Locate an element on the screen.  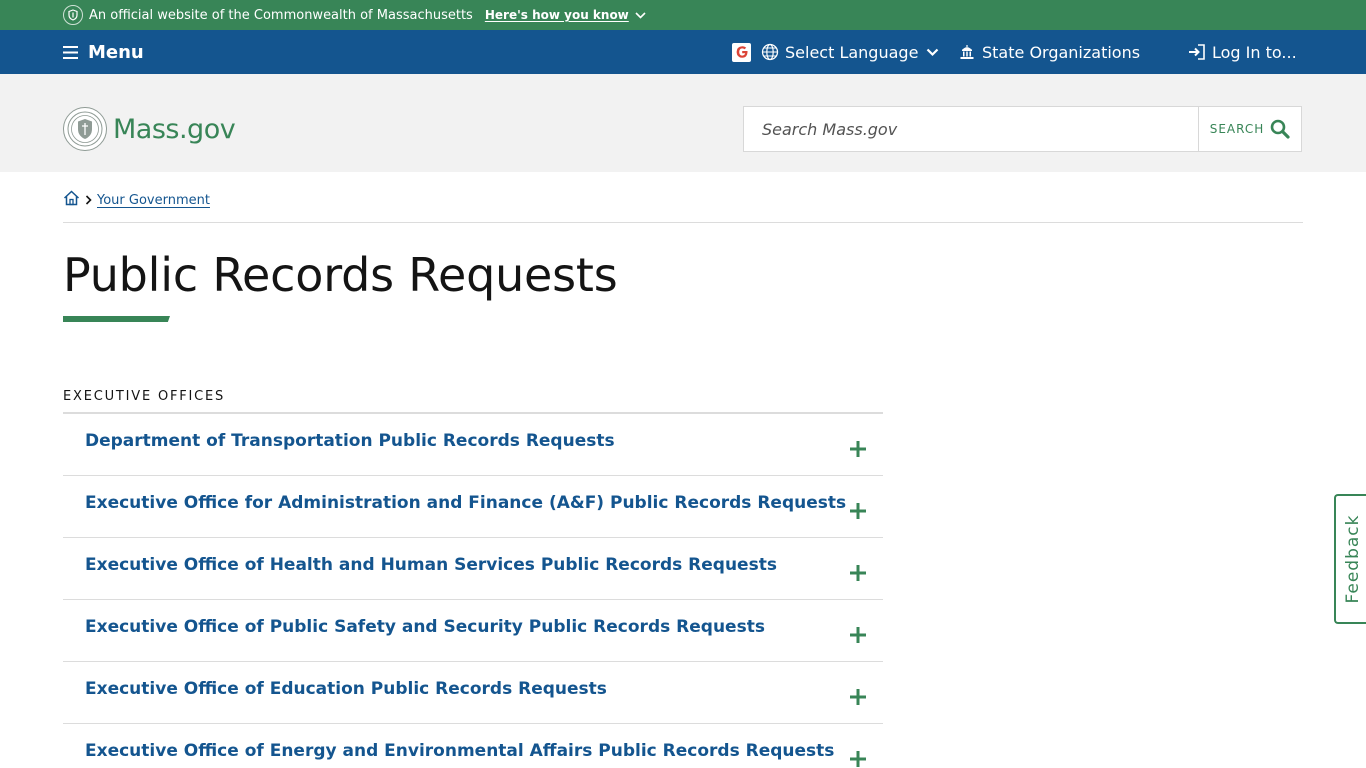
title-underline is located at coordinates (116, 319).